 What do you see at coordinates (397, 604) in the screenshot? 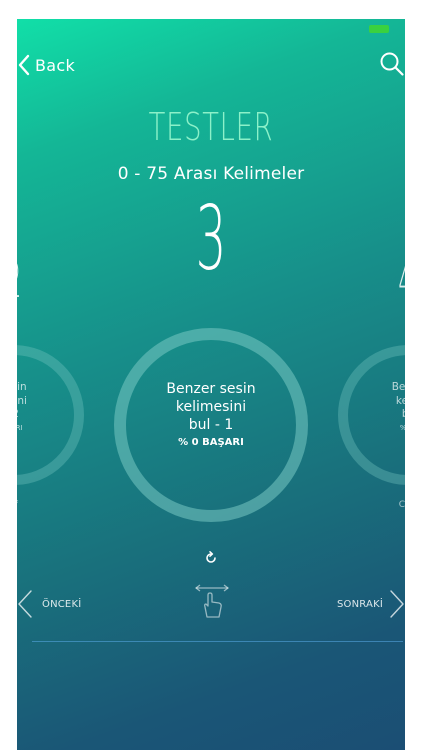
I see `chevron-right-icon` at bounding box center [397, 604].